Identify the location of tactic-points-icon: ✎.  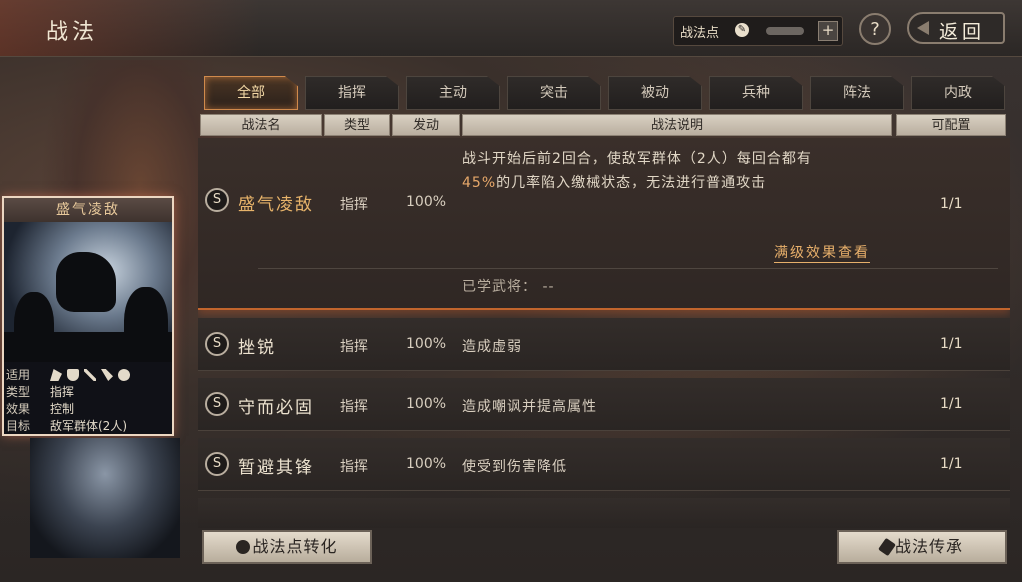
(742, 30).